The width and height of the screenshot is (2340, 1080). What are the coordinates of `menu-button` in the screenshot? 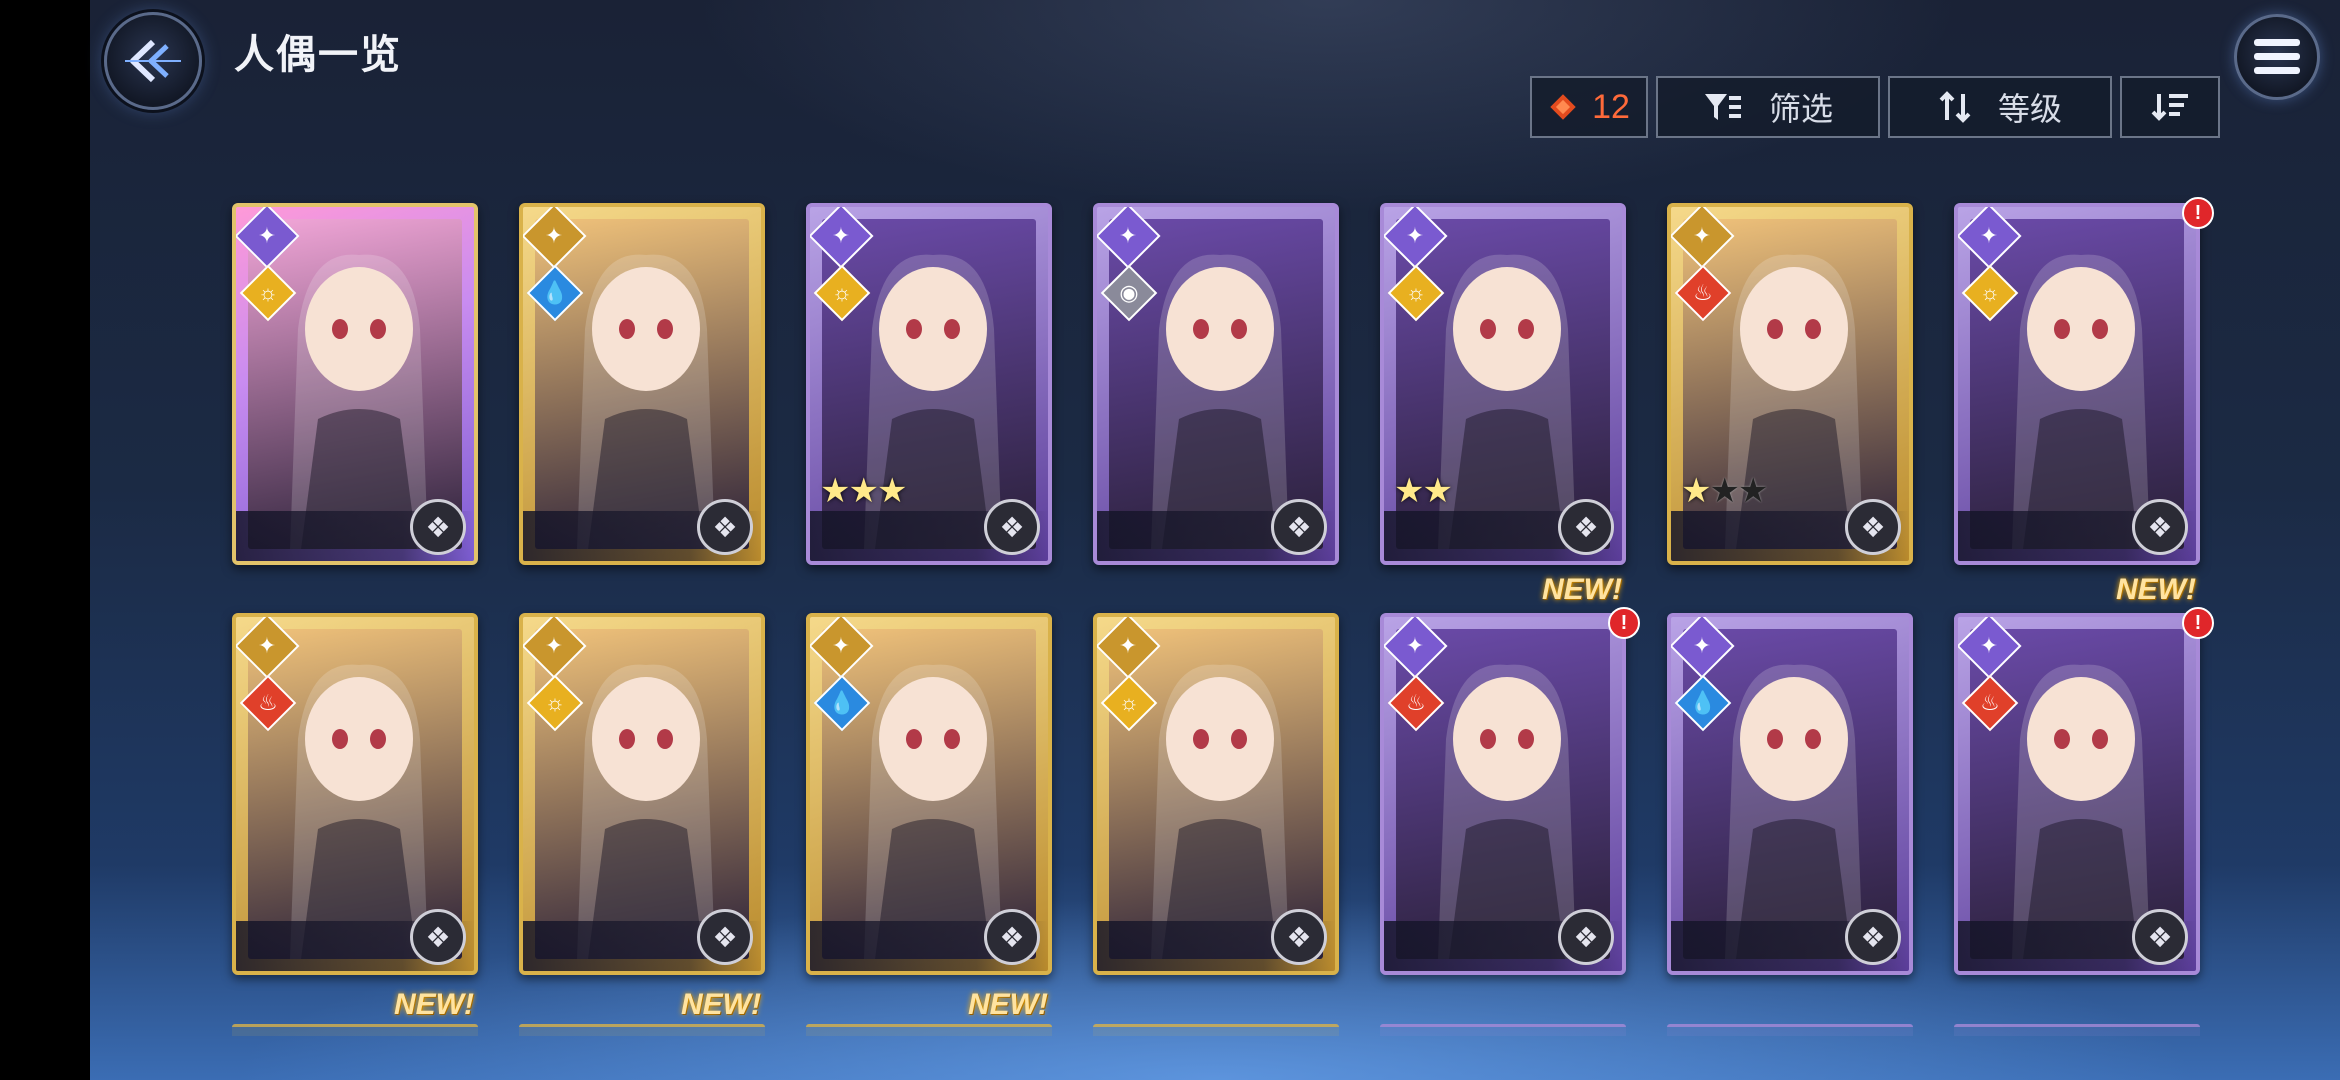 It's located at (2277, 57).